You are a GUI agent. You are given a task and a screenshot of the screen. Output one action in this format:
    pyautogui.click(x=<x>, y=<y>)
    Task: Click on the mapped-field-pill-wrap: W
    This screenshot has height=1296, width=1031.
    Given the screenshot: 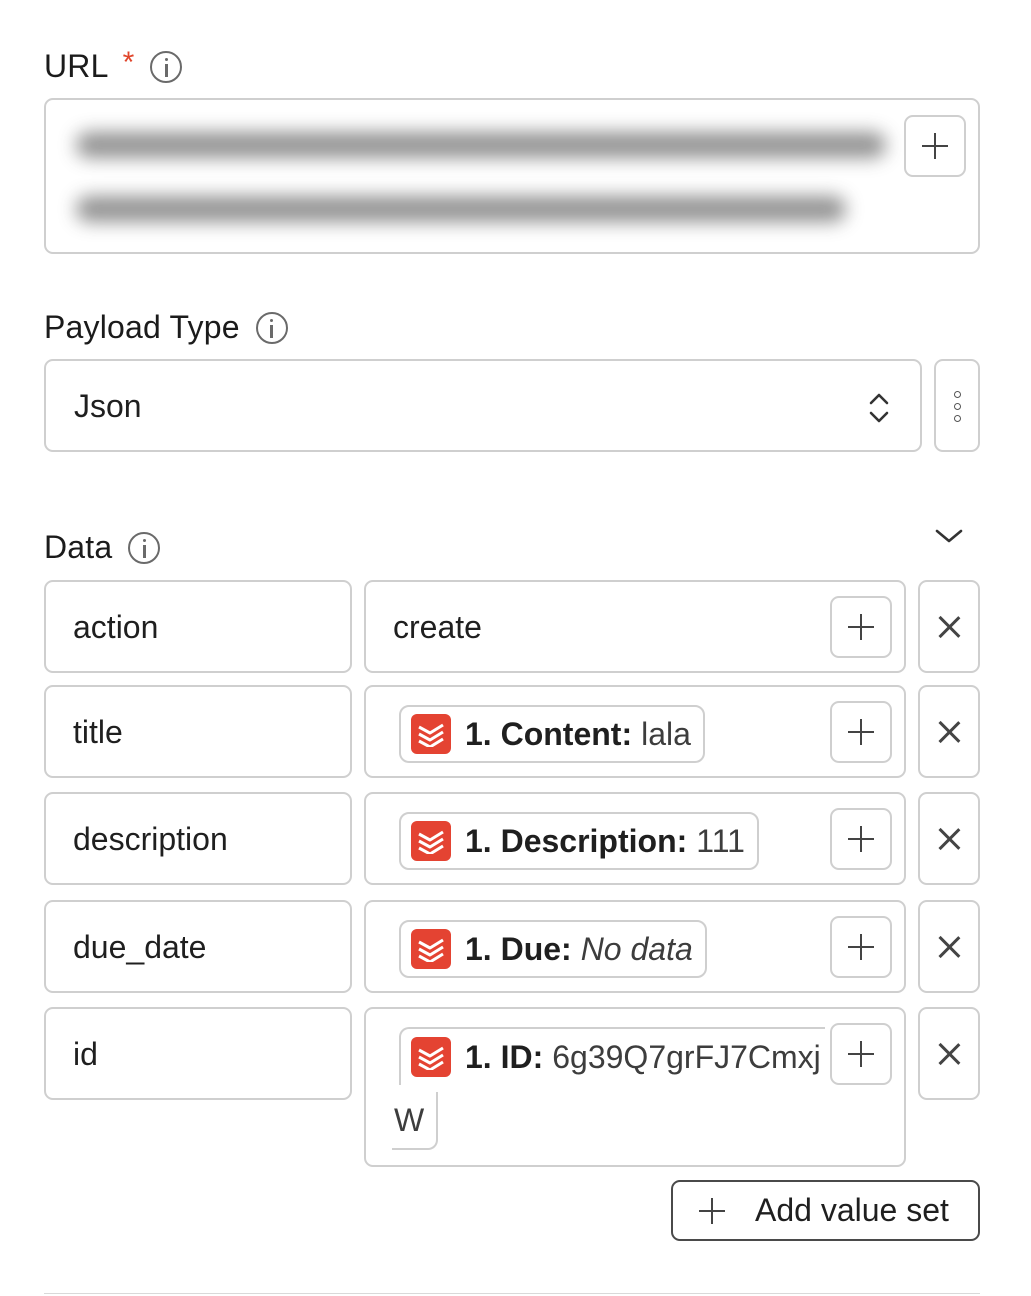 What is the action you would take?
    pyautogui.click(x=415, y=1121)
    